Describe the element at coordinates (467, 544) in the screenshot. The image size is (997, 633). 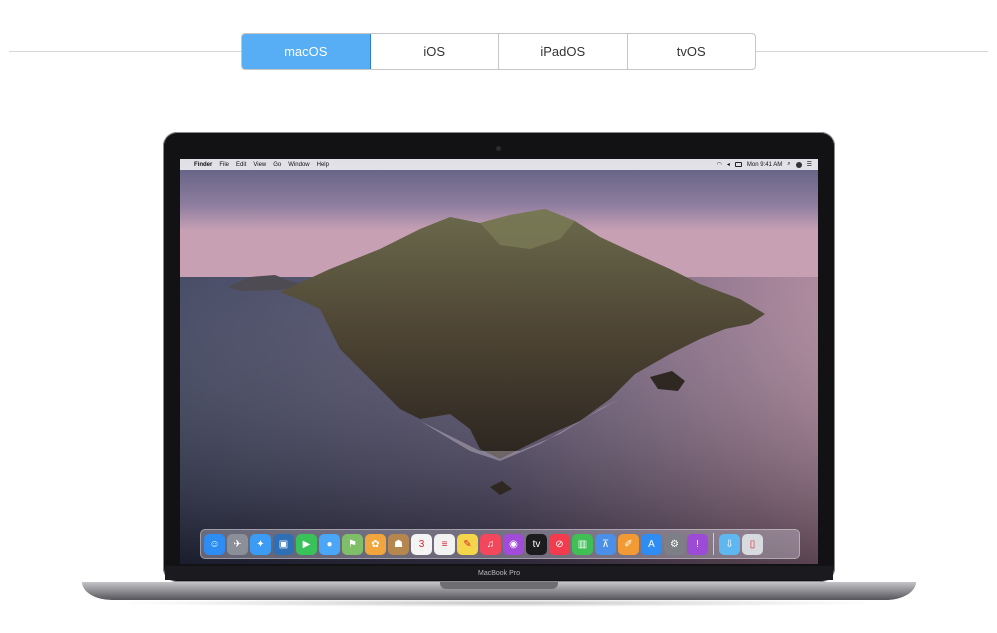
I see `notes-icon: ✎` at that location.